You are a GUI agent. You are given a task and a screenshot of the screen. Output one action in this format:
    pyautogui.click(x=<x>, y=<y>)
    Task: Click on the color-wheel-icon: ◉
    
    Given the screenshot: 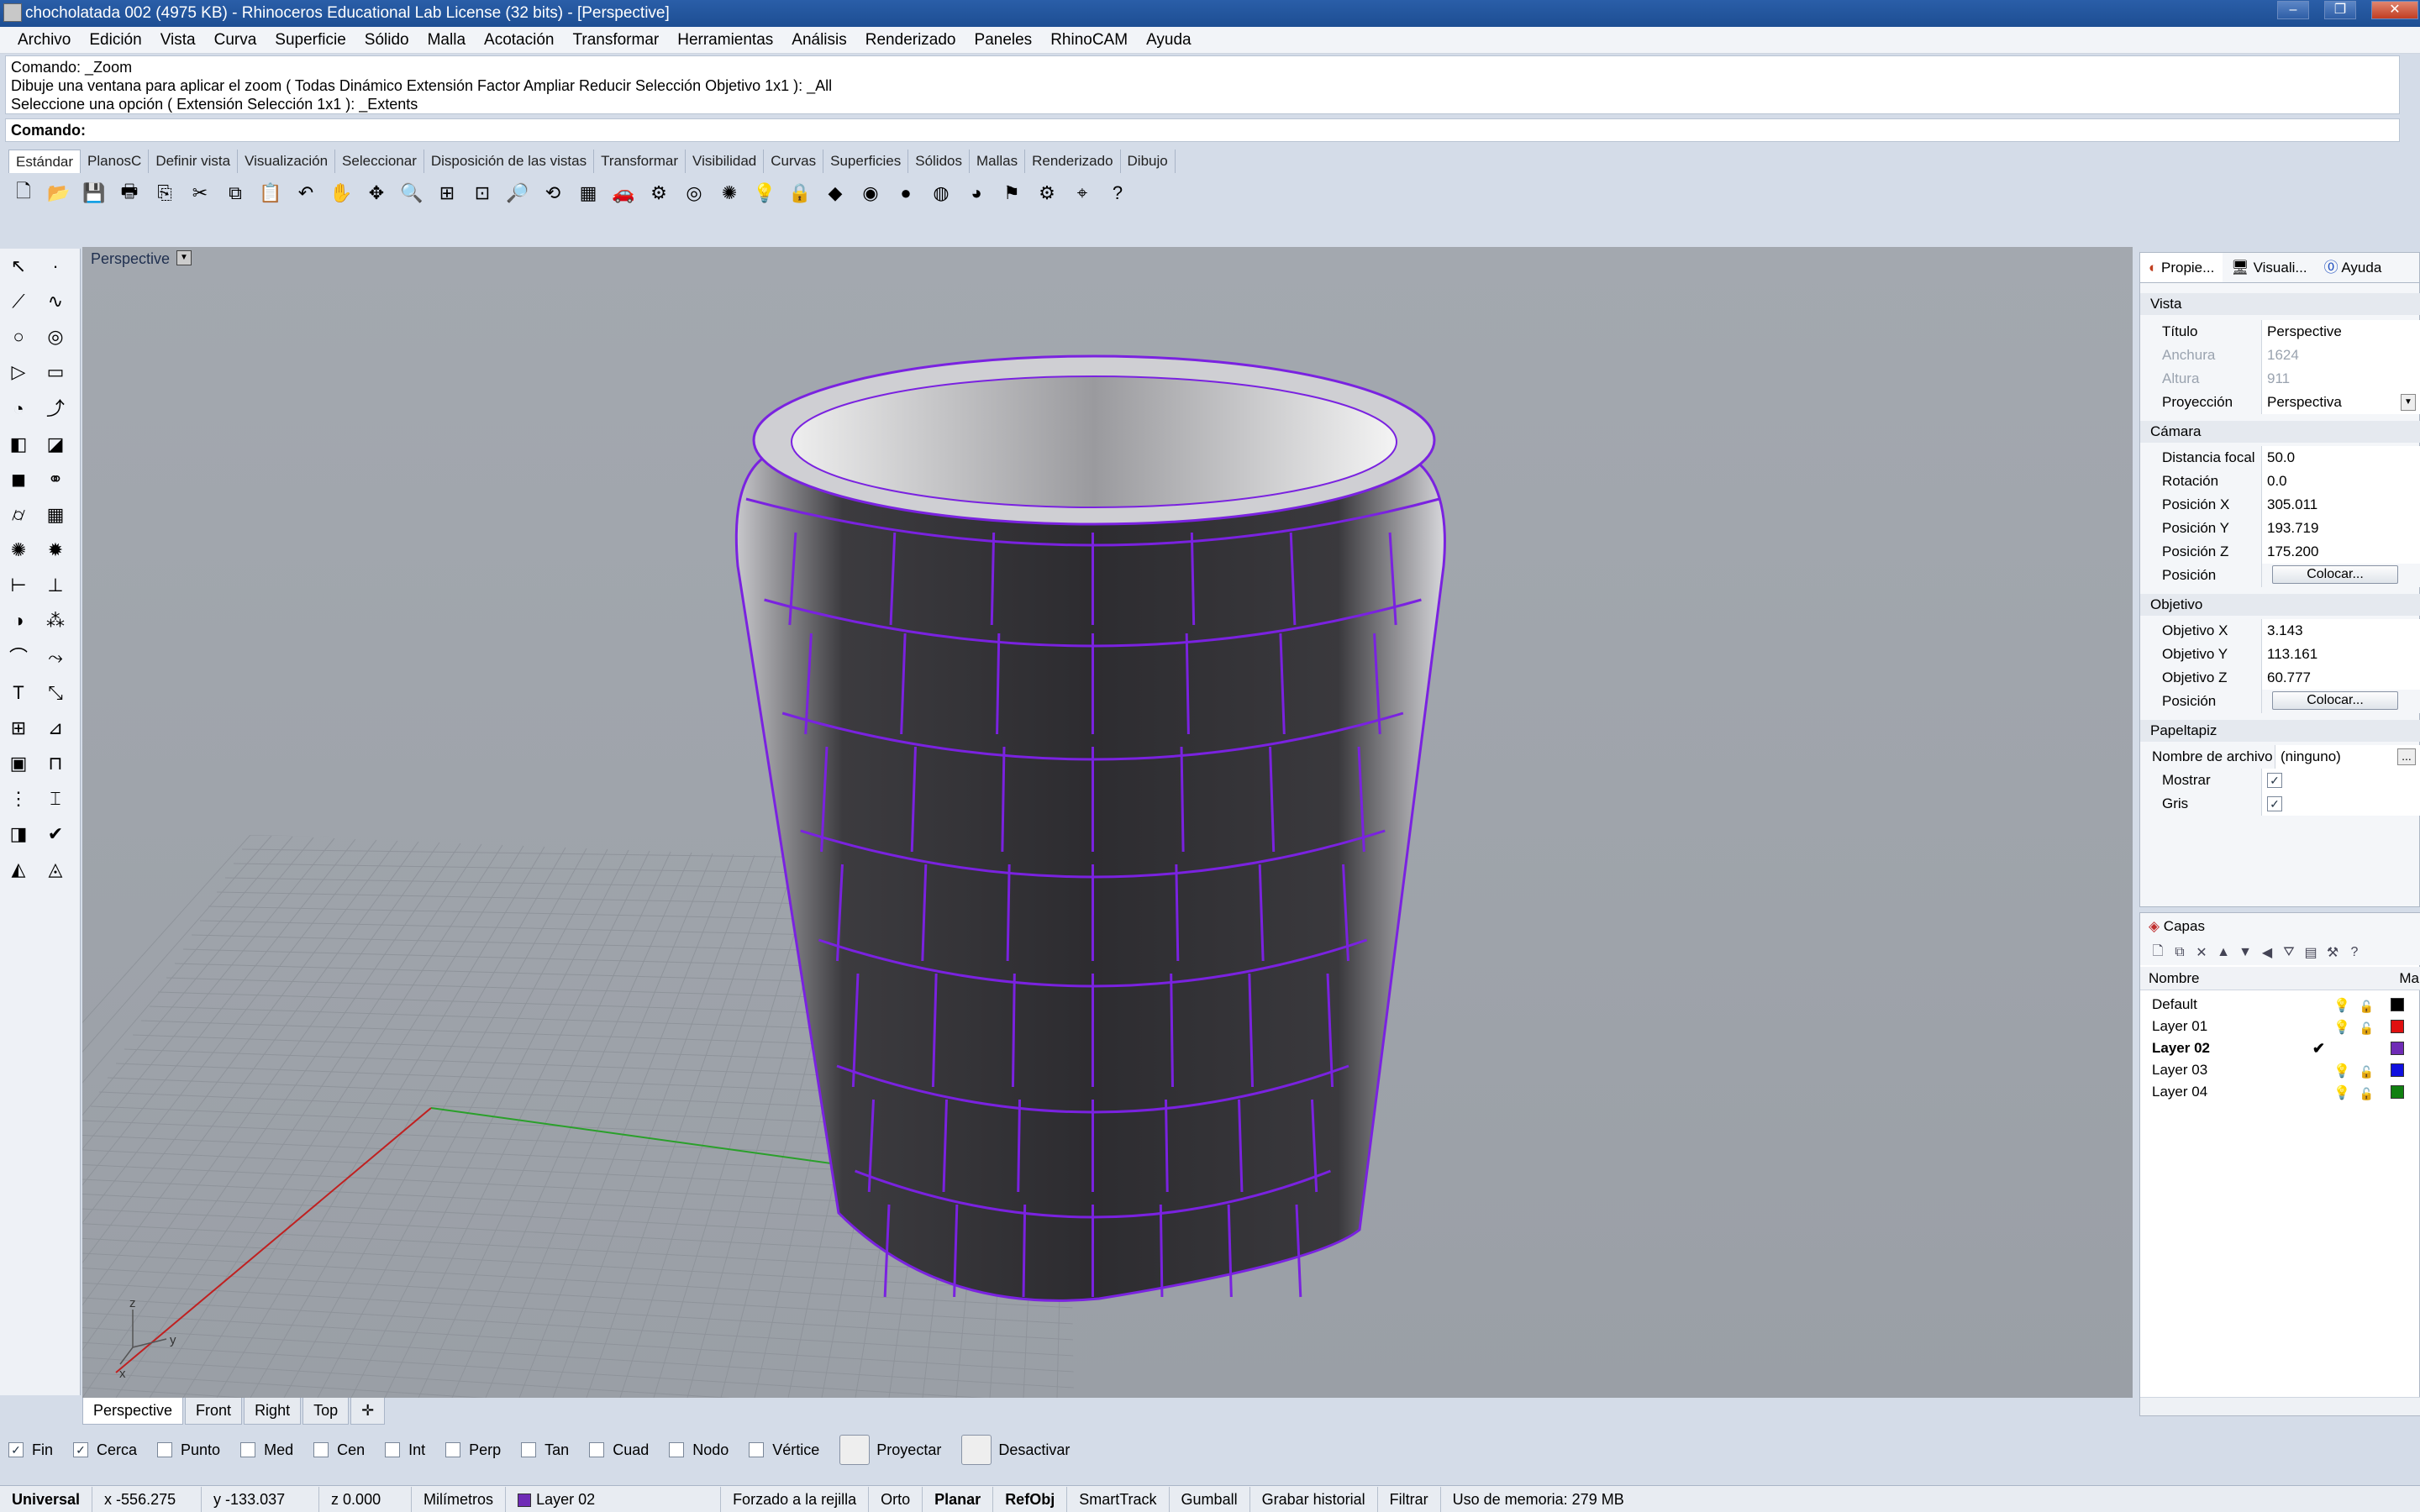 What is the action you would take?
    pyautogui.click(x=870, y=193)
    